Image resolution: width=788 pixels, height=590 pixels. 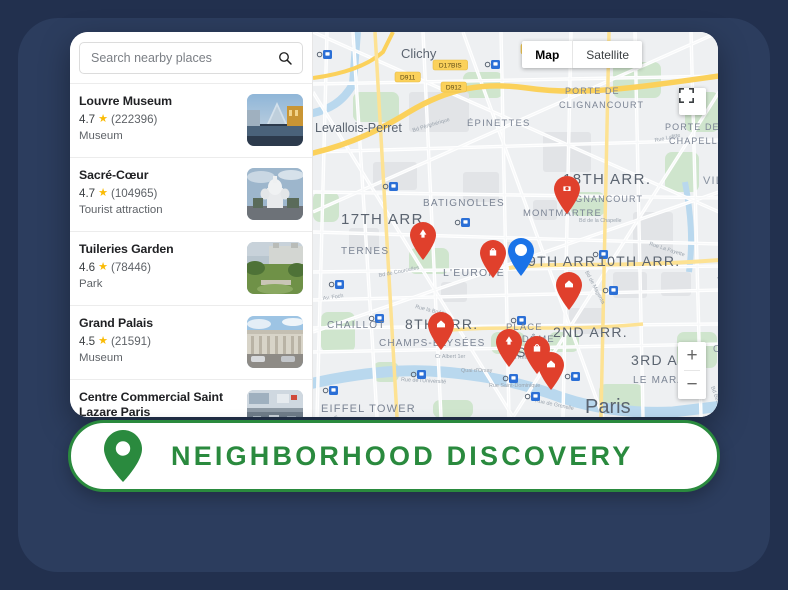 I want to click on svg-text: 9TH ARR., so click(x=564, y=261).